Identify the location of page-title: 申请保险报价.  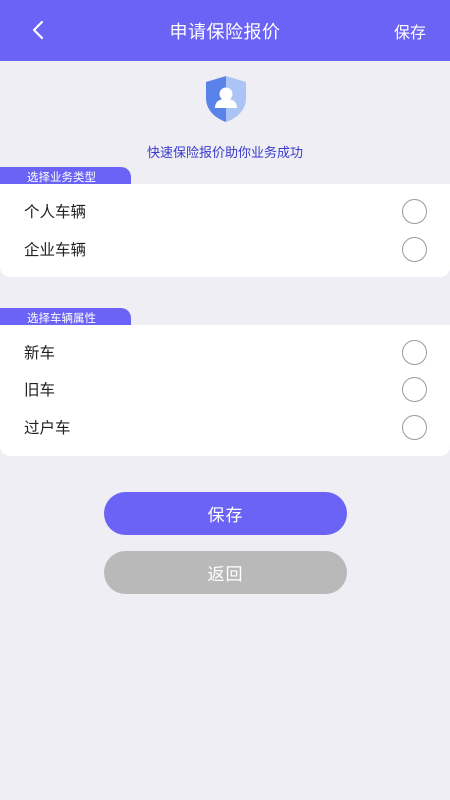
(225, 32).